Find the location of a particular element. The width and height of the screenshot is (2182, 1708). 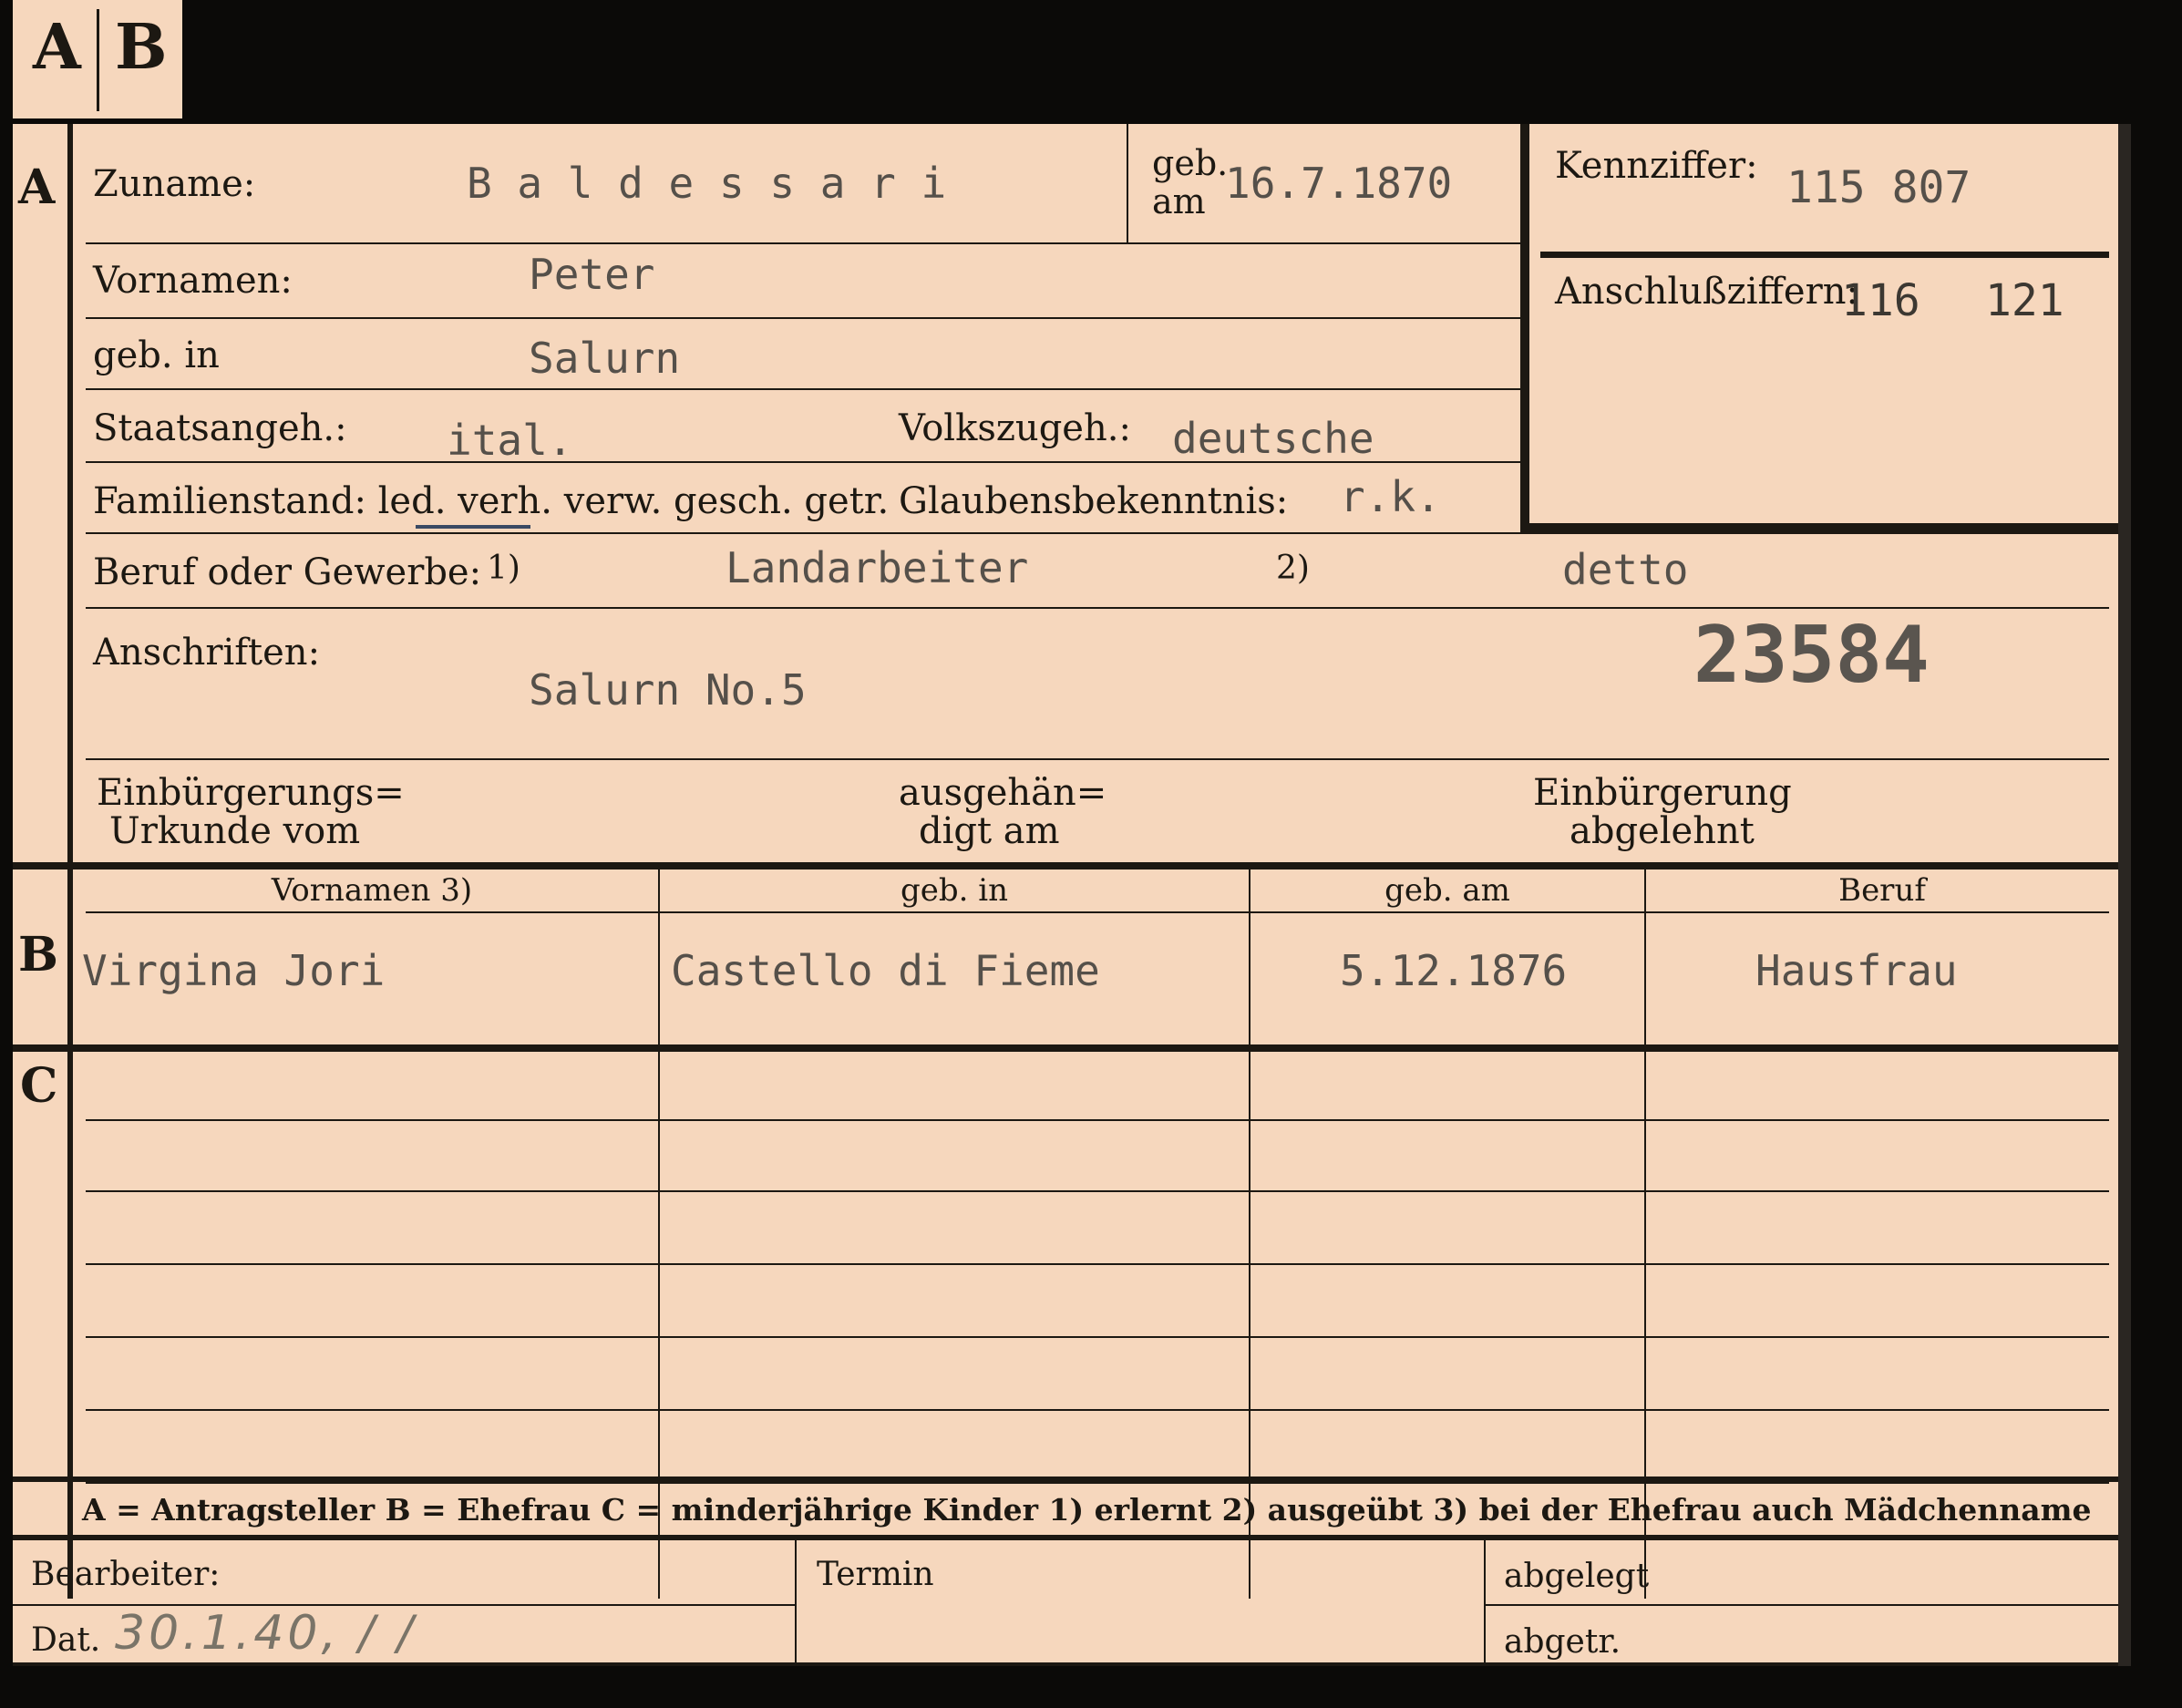

beruf-label: Beruf oder Gewerbe: is located at coordinates (287, 572).